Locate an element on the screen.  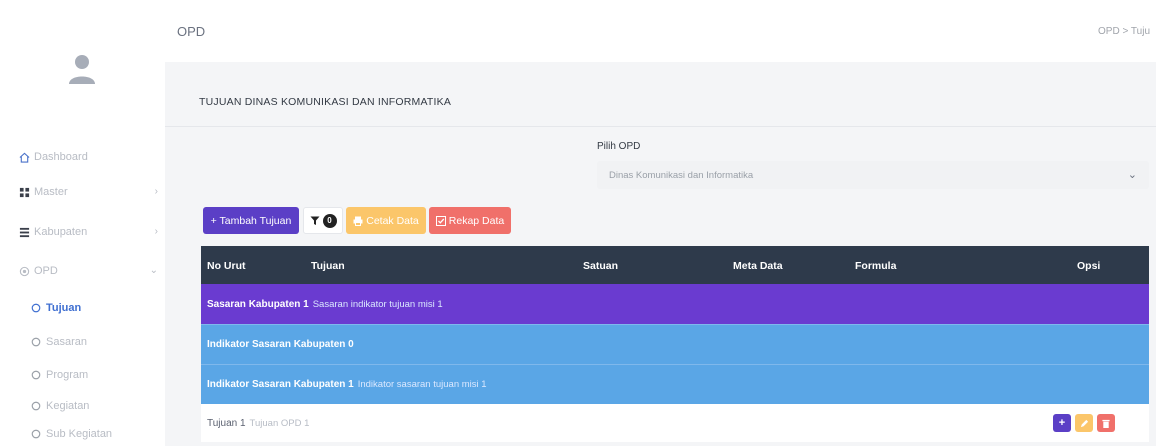
section-title: TUJUAN DINAS KOMUNIKASI DAN INFORMATIKA is located at coordinates (325, 102).